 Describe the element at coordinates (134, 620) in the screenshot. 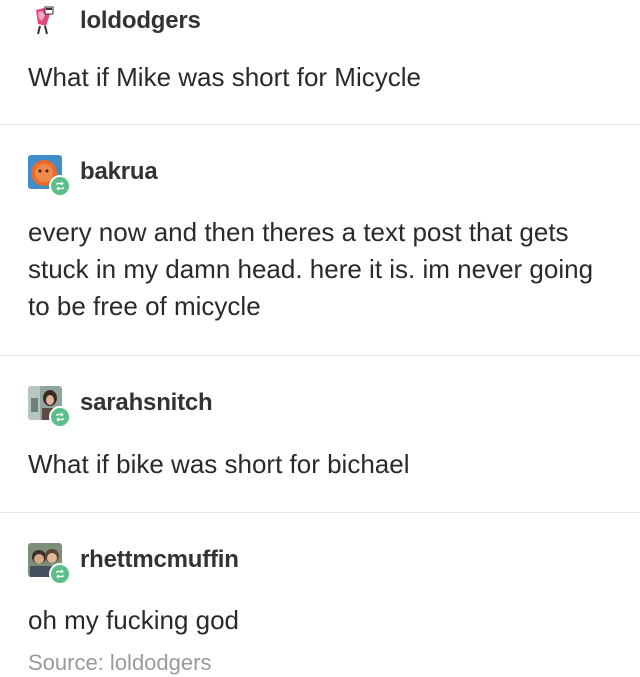

I see `post-text: oh my fucking god` at that location.